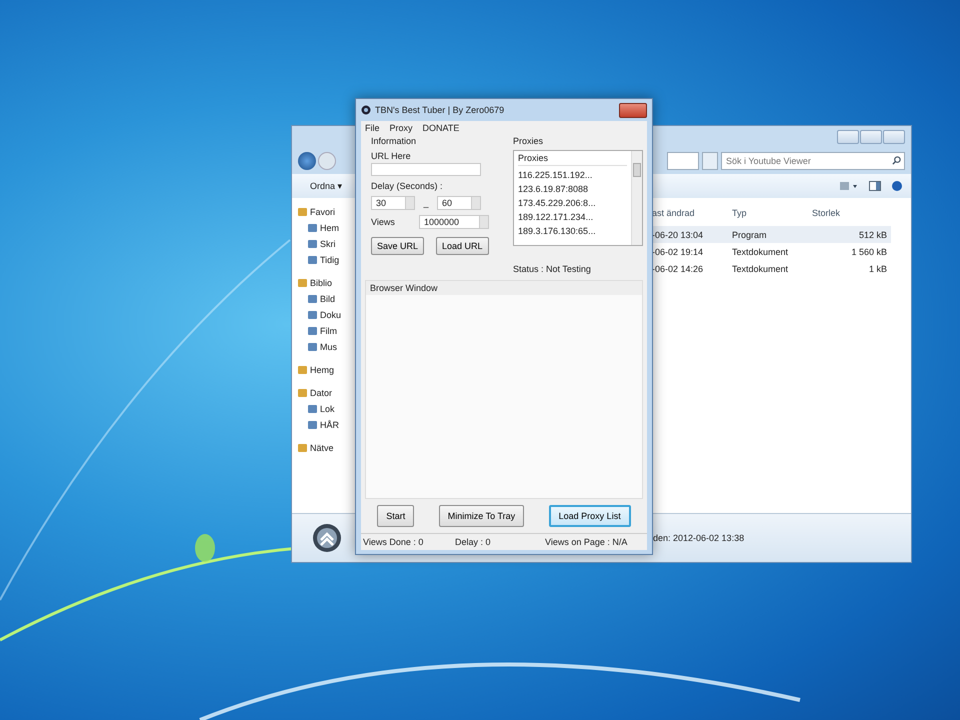 The image size is (960, 720). I want to click on column-header: Typ, so click(772, 213).